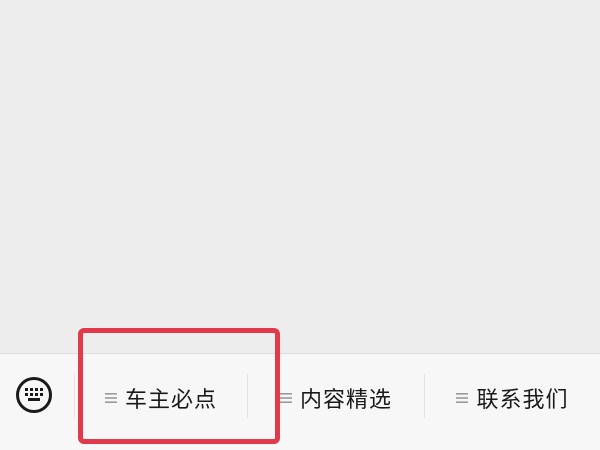 The height and width of the screenshot is (450, 600). I want to click on menu-item-label: 内容精选, so click(345, 400).